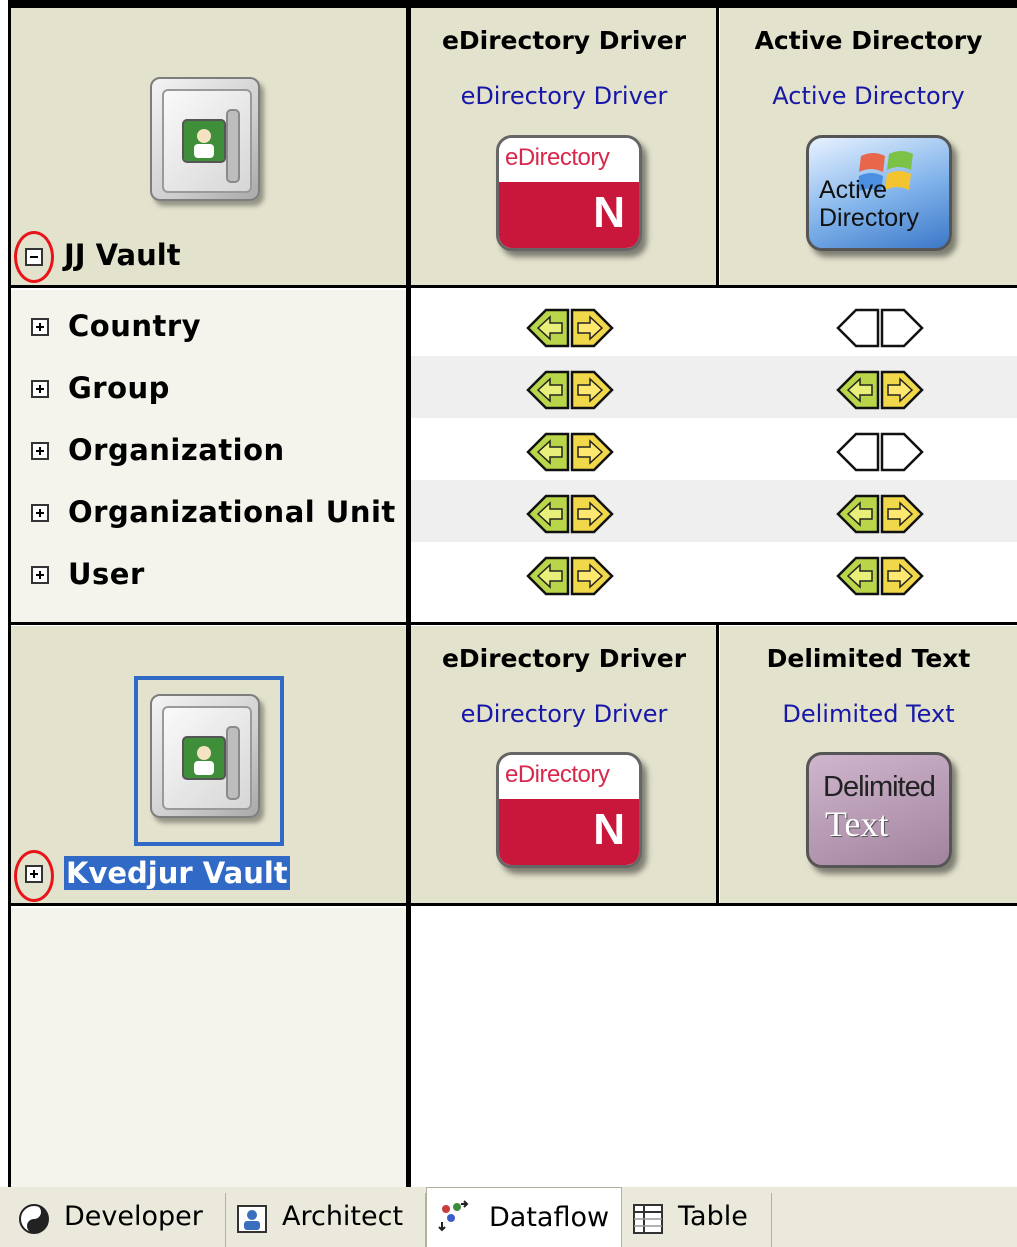  What do you see at coordinates (34, 1219) in the screenshot?
I see `yin-yang-icon` at bounding box center [34, 1219].